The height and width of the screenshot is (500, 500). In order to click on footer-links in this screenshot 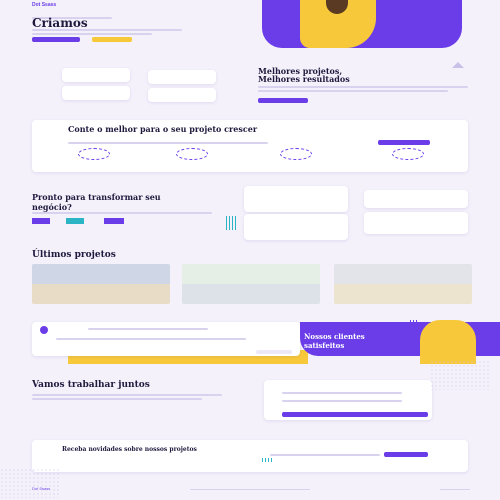, I will do `click(250, 489)`.